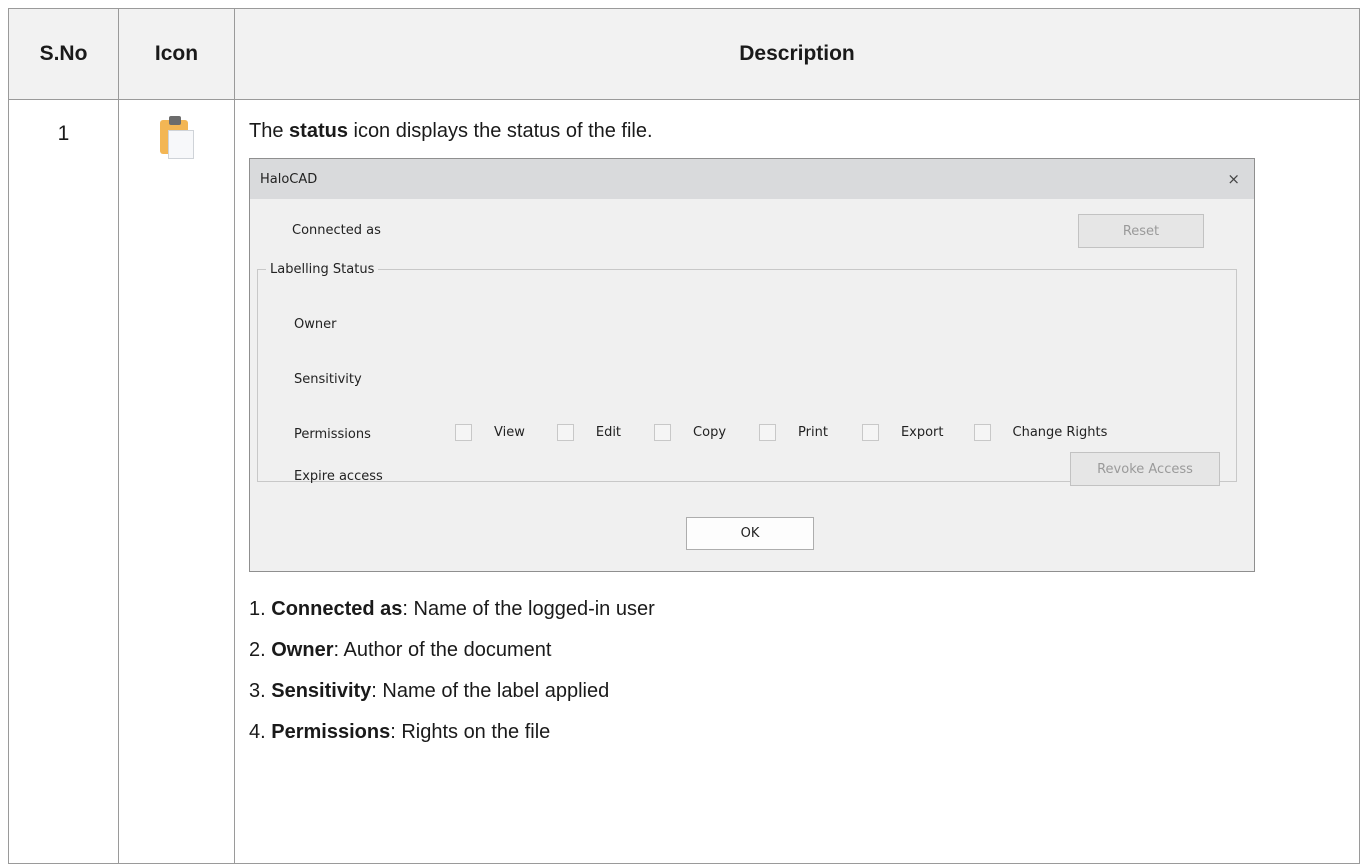  Describe the element at coordinates (336, 230) in the screenshot. I see `connected-as-label: Connected as` at that location.